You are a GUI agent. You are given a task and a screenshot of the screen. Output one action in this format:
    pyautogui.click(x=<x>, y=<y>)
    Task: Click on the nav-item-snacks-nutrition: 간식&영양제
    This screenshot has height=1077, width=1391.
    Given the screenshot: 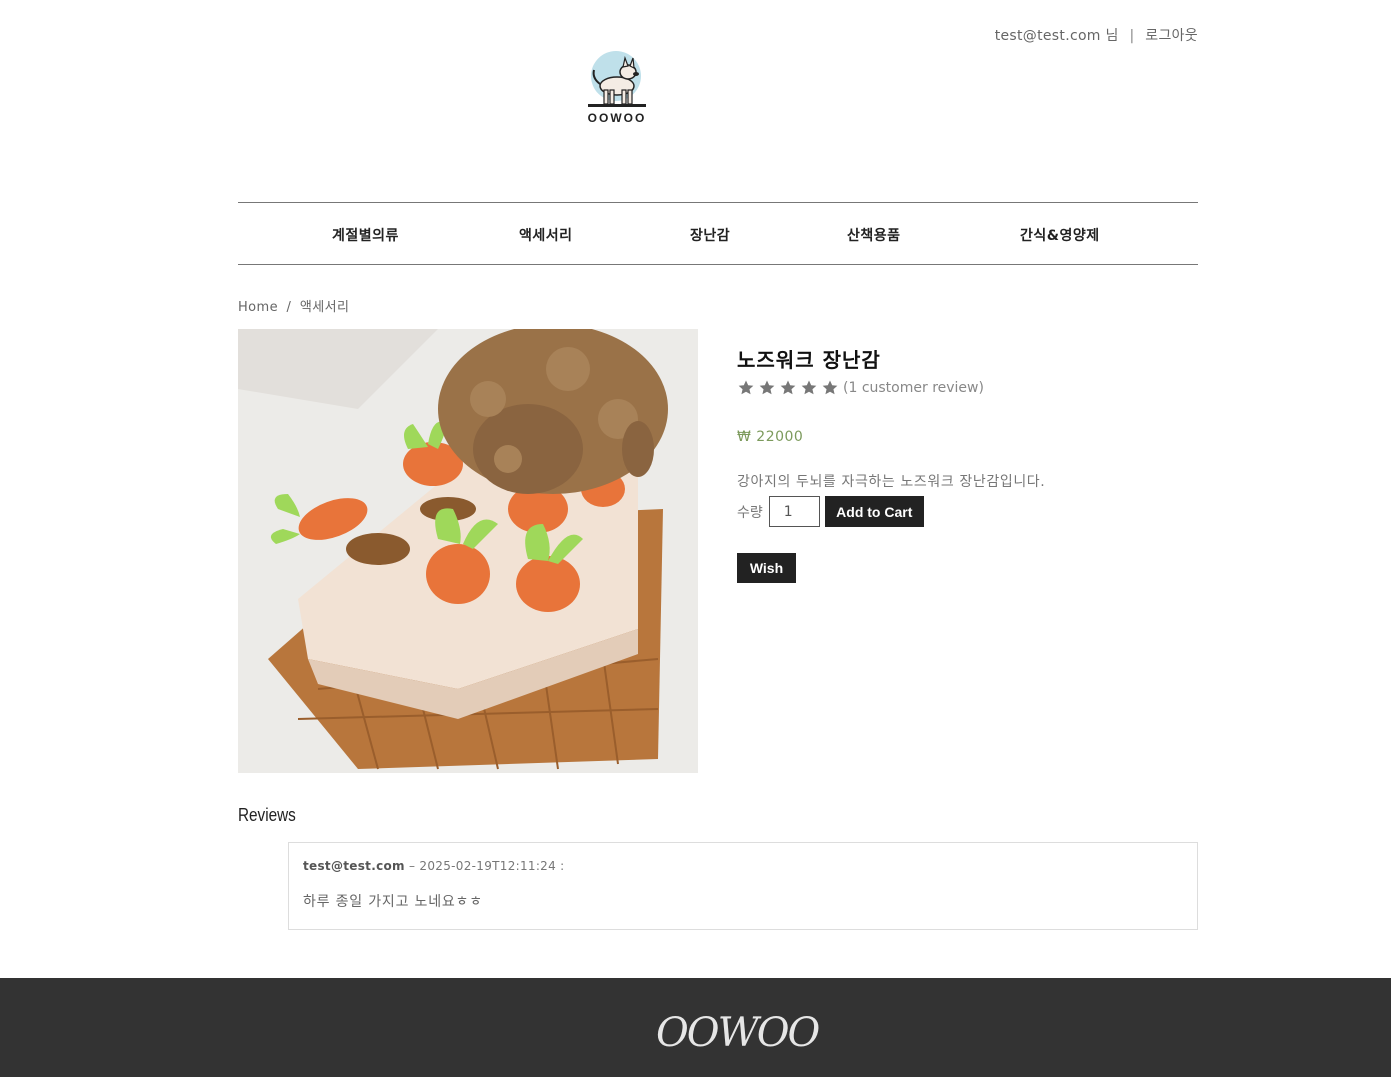 What is the action you would take?
    pyautogui.click(x=1060, y=235)
    